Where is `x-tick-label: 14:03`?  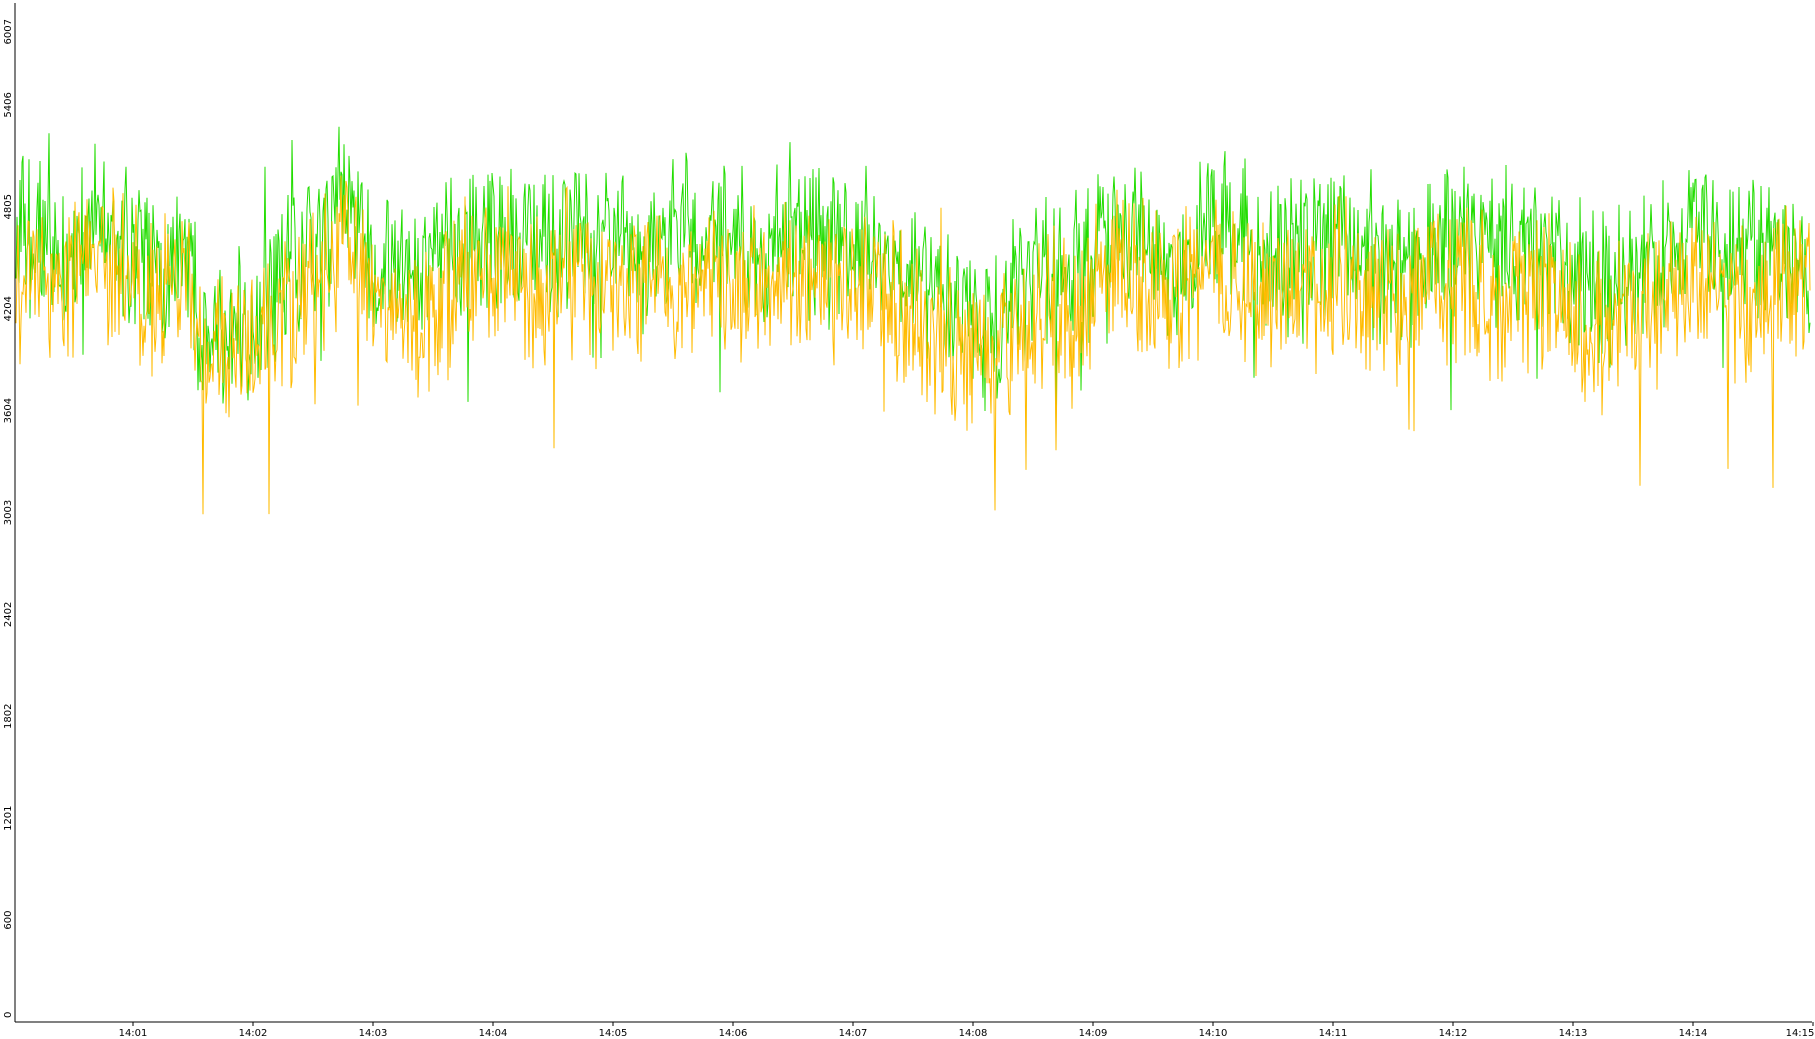 x-tick-label: 14:03 is located at coordinates (373, 1033).